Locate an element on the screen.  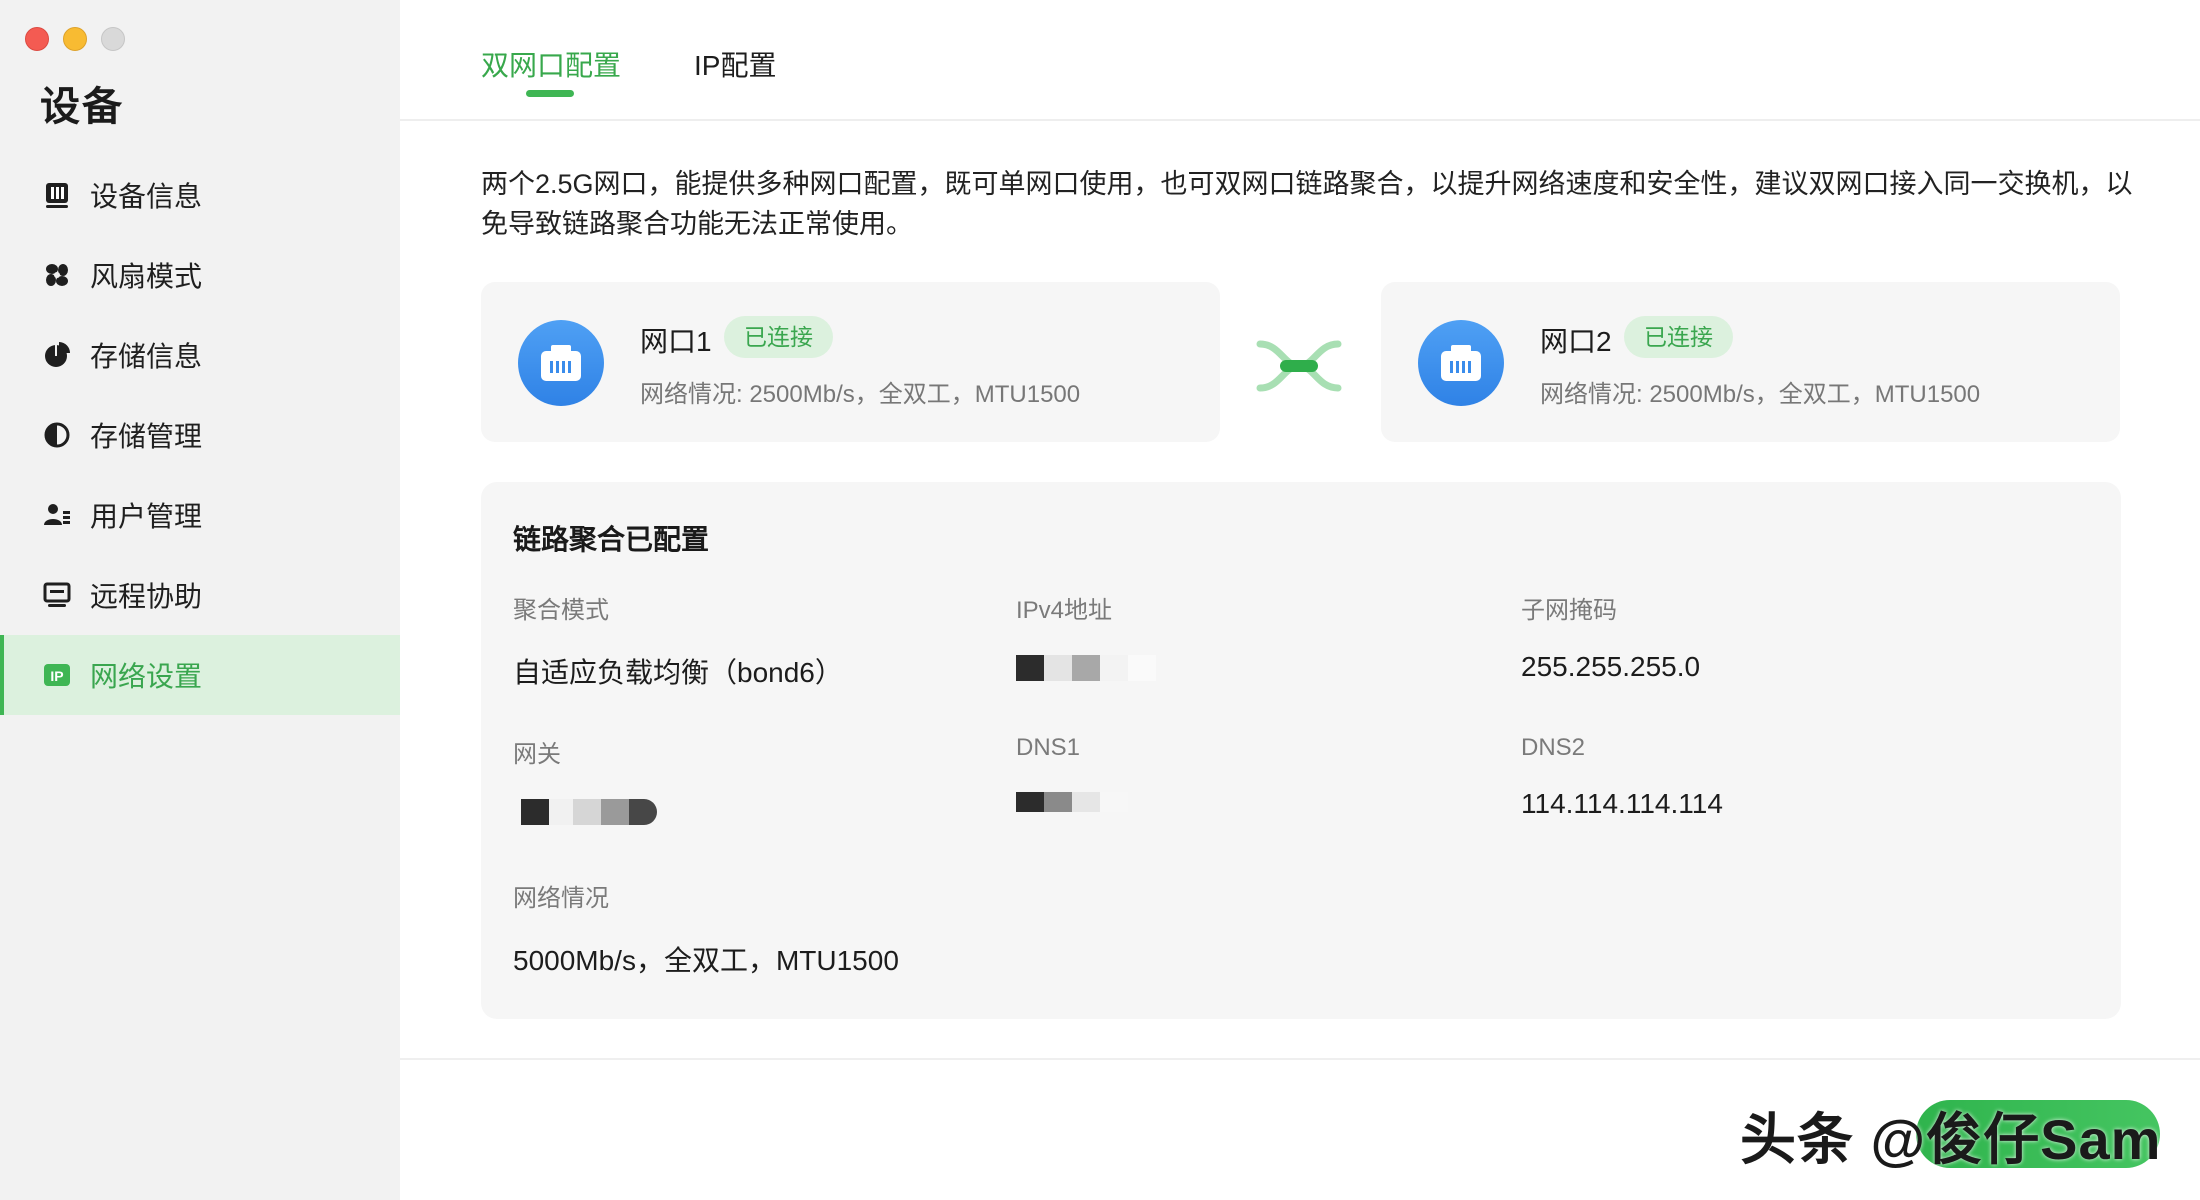
aggregation-title: 链路聚合已配置 is located at coordinates (611, 539).